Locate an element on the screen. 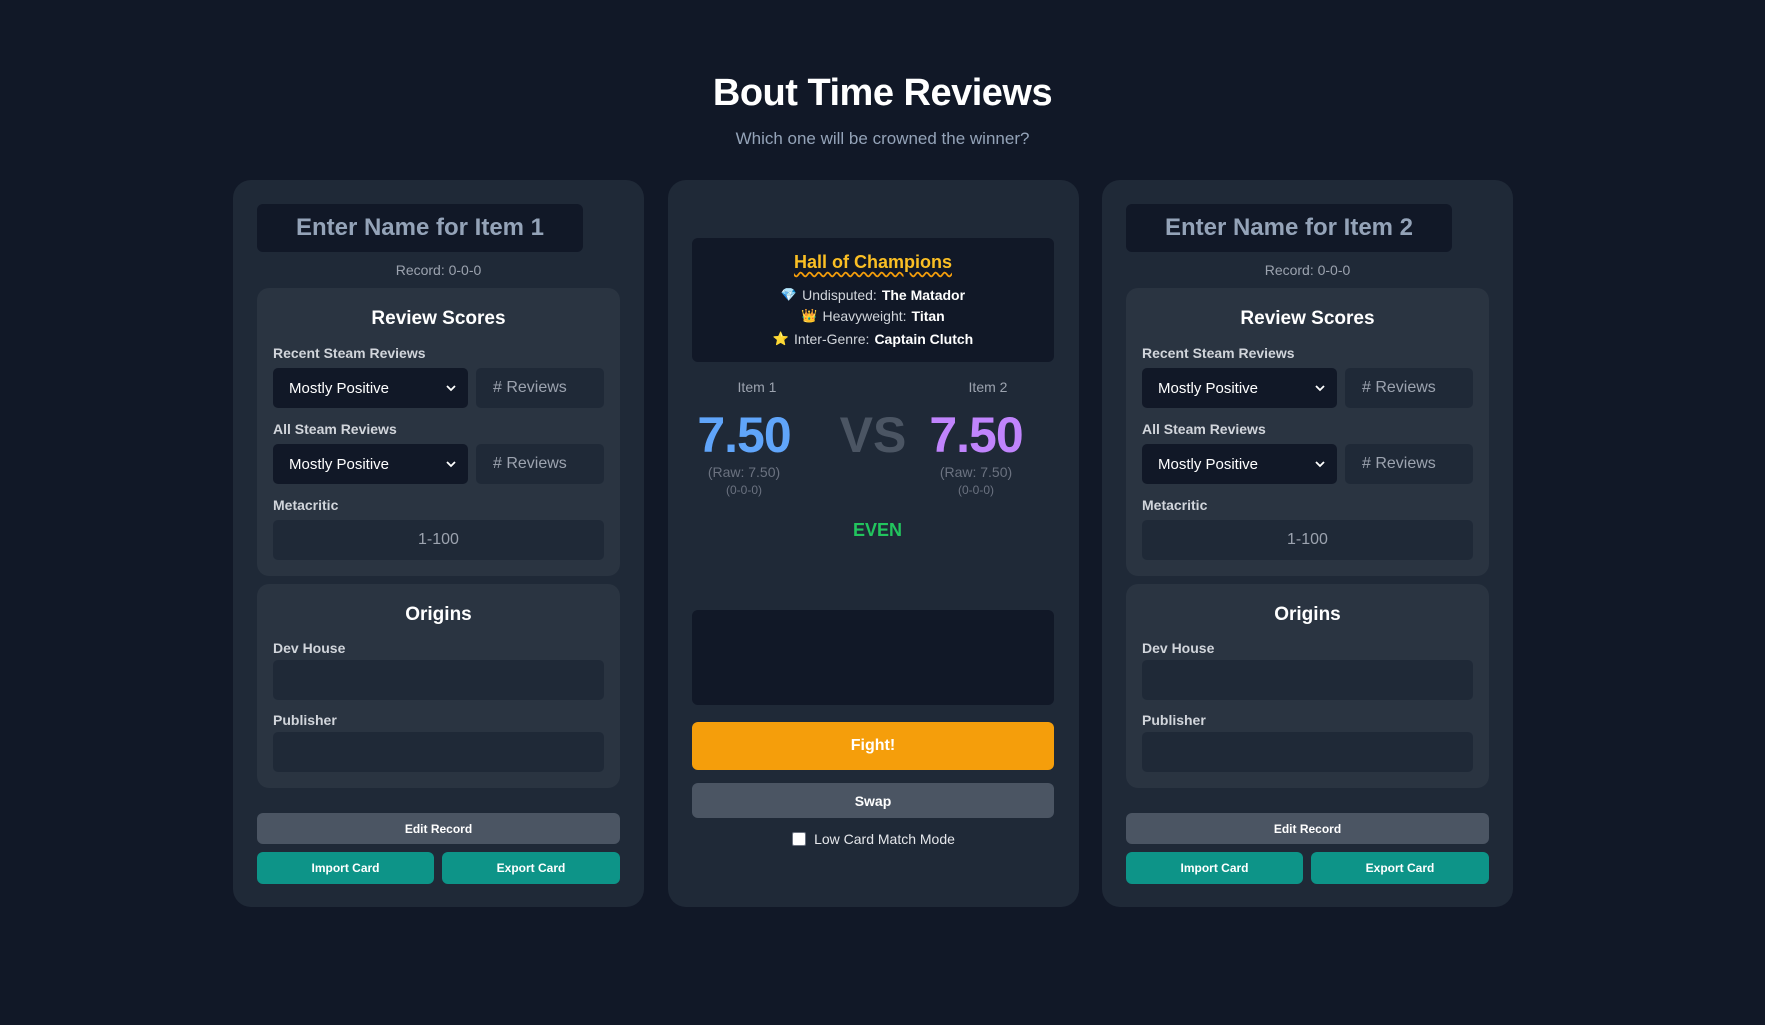 The width and height of the screenshot is (1765, 1025). page-subtitle: Which one will be crowned the winner? is located at coordinates (882, 138).